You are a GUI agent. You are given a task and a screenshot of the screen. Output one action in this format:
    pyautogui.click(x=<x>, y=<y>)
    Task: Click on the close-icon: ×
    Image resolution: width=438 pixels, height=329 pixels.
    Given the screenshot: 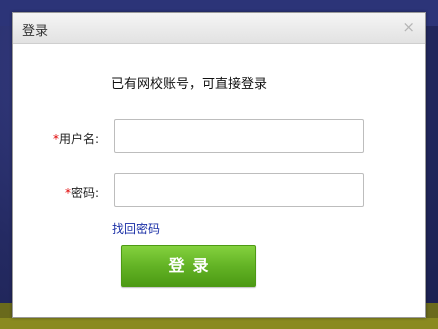 What is the action you would take?
    pyautogui.click(x=408, y=27)
    